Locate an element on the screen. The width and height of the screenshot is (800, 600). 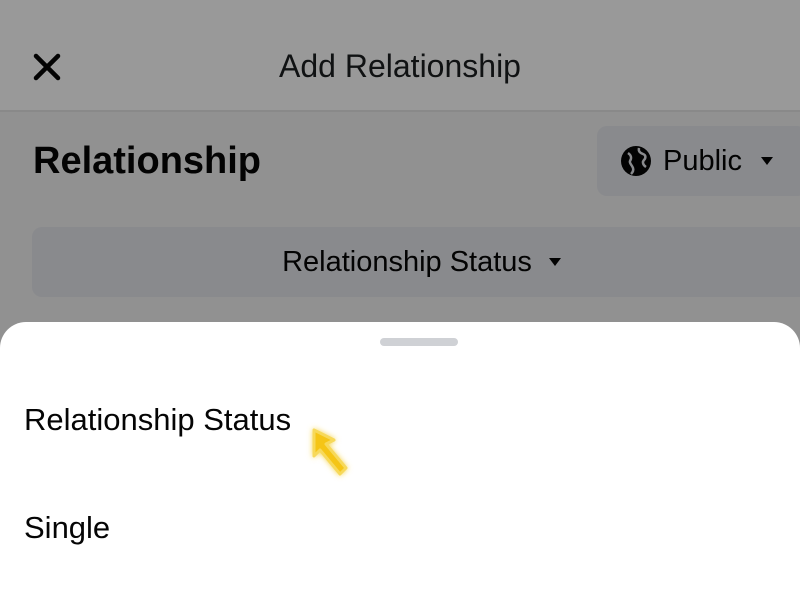
option-relationship-status: Relationship Status is located at coordinates (157, 420).